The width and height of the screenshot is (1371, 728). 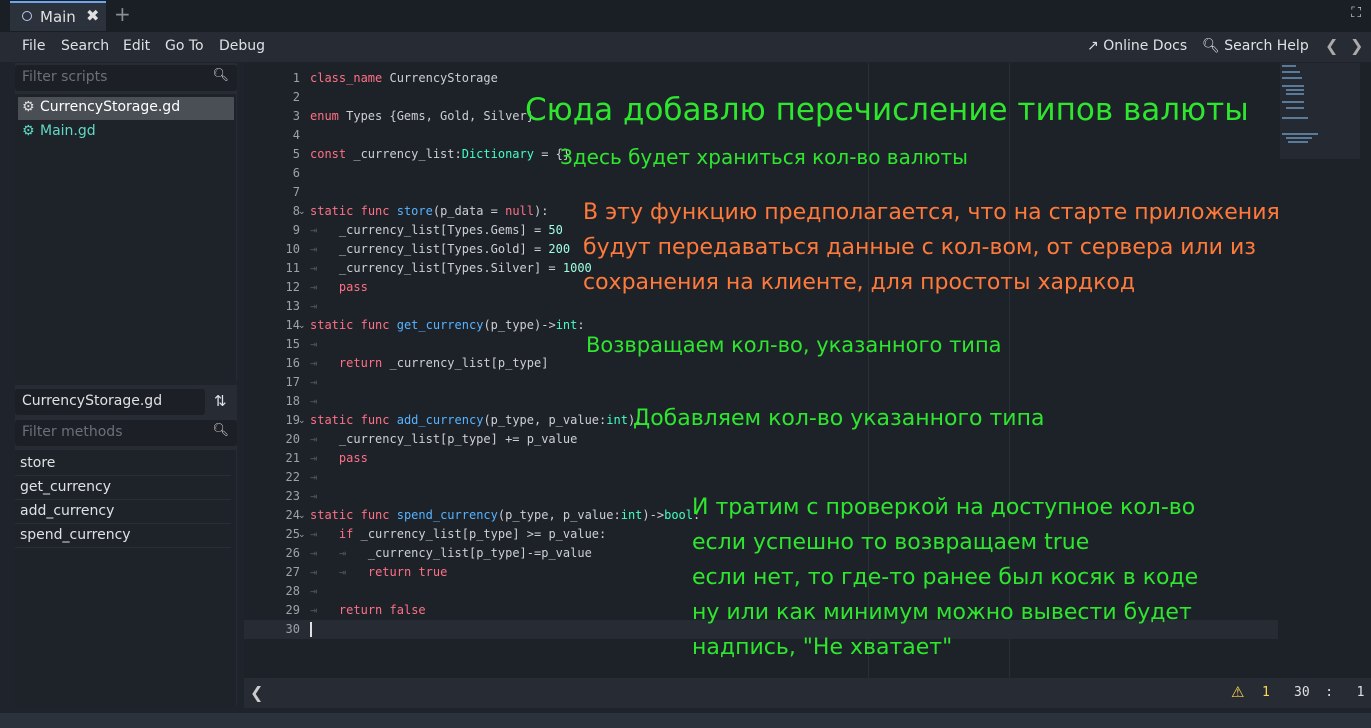 I want to click on tab-close-button: ✖, so click(x=92, y=15).